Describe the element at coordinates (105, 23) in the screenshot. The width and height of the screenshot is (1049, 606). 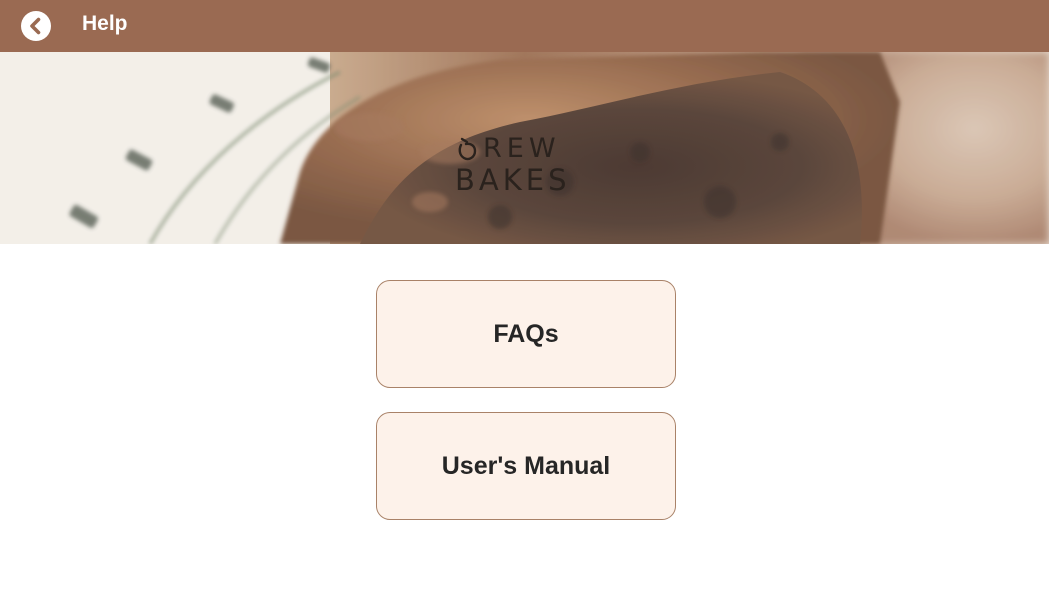
I see `page-title: Help` at that location.